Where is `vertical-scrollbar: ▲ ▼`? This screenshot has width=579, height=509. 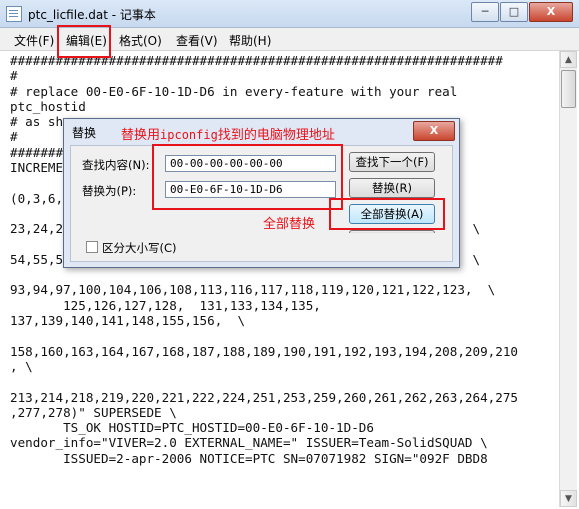 vertical-scrollbar: ▲ ▼ is located at coordinates (568, 279).